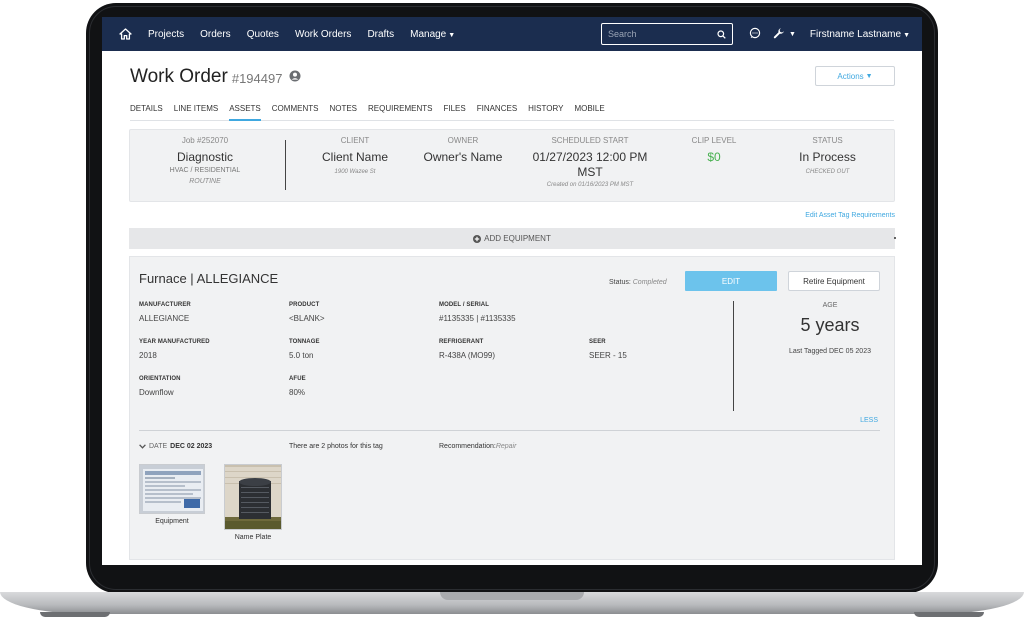 This screenshot has width=1024, height=621. Describe the element at coordinates (307, 318) in the screenshot. I see `product-value: <BLANK>` at that location.